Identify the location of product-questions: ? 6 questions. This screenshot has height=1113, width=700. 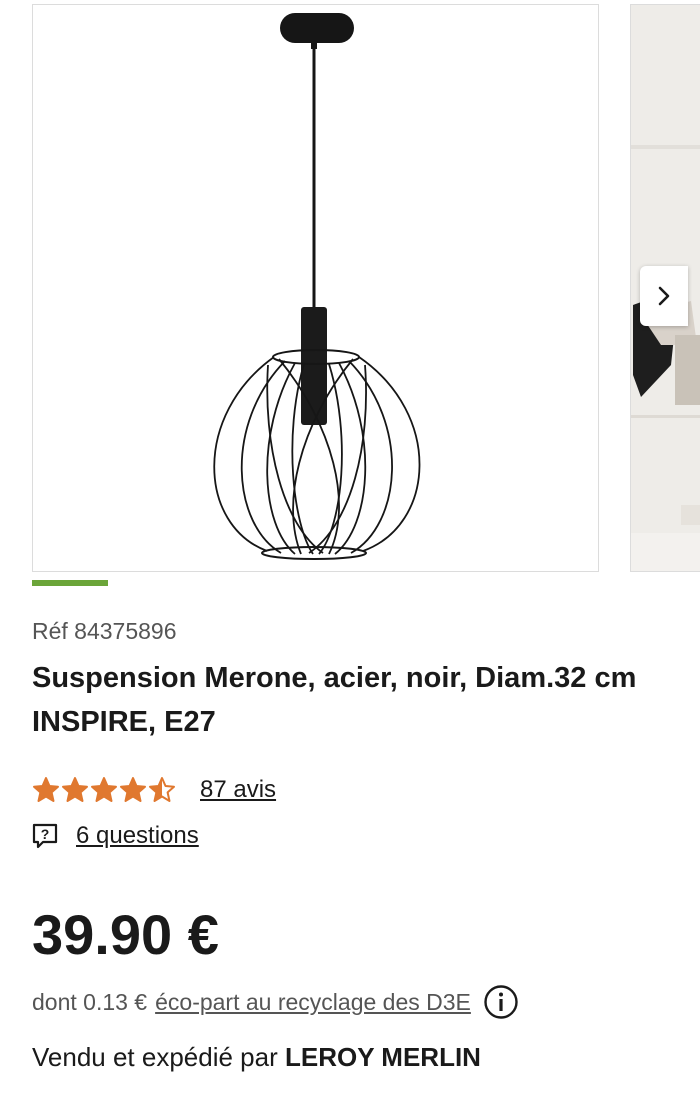
(115, 836).